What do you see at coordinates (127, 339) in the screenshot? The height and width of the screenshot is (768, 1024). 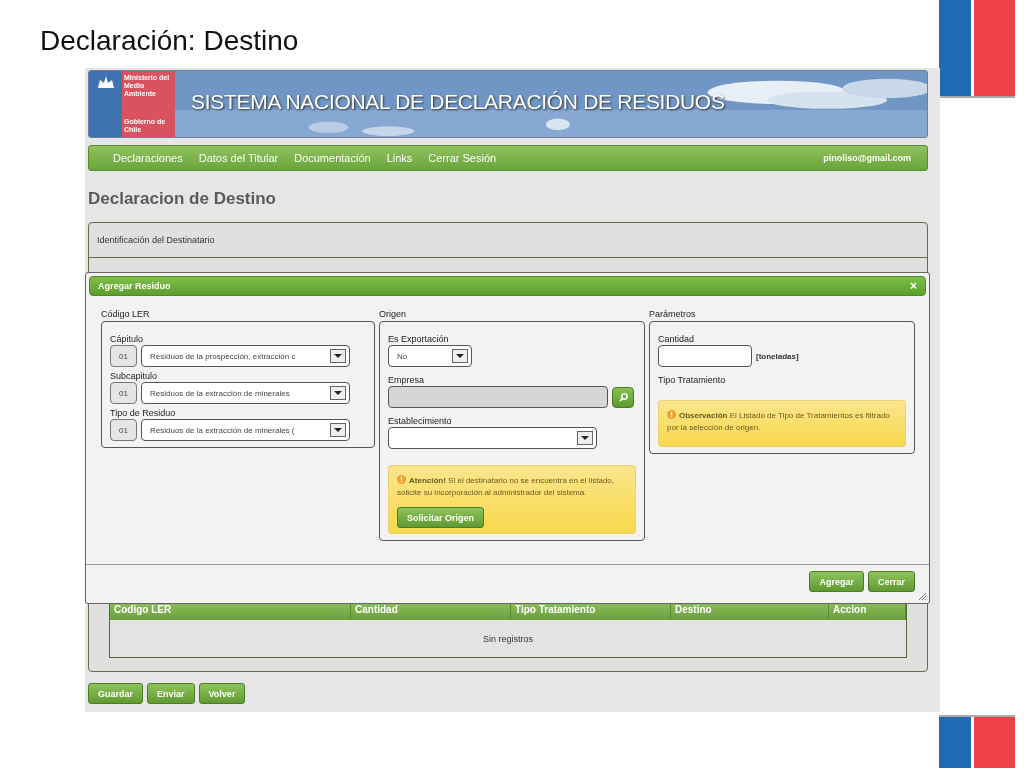 I see `field-label: Cápitulo` at bounding box center [127, 339].